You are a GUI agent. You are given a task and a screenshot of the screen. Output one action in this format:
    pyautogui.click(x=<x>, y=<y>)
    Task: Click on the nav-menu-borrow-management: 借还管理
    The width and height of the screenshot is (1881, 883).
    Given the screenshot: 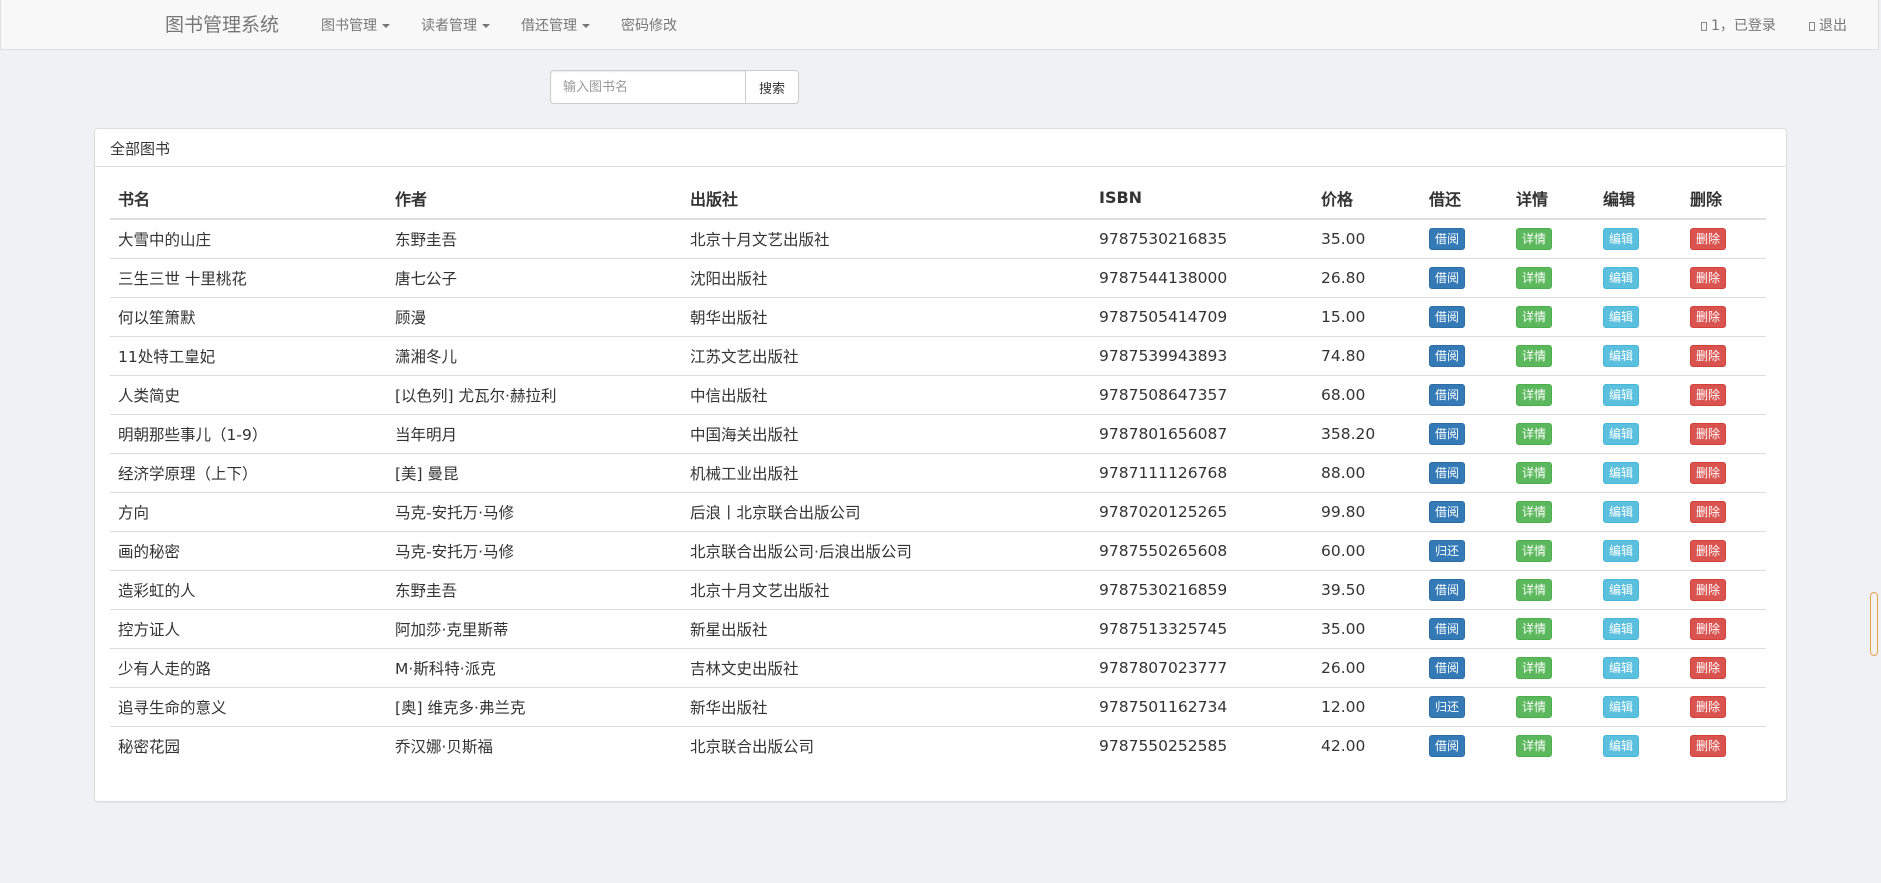 What is the action you would take?
    pyautogui.click(x=555, y=26)
    